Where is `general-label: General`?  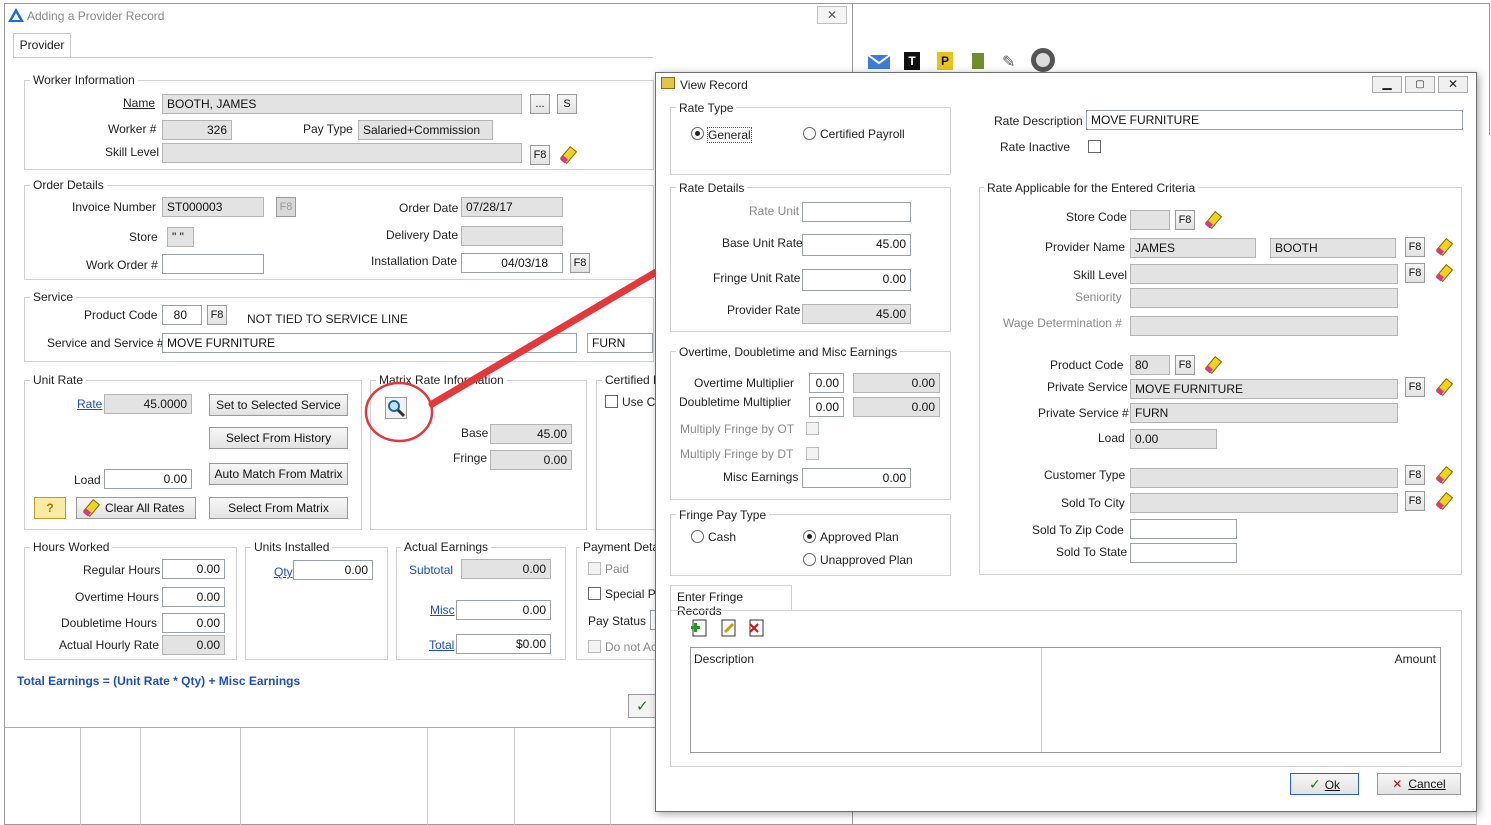 general-label: General is located at coordinates (729, 135).